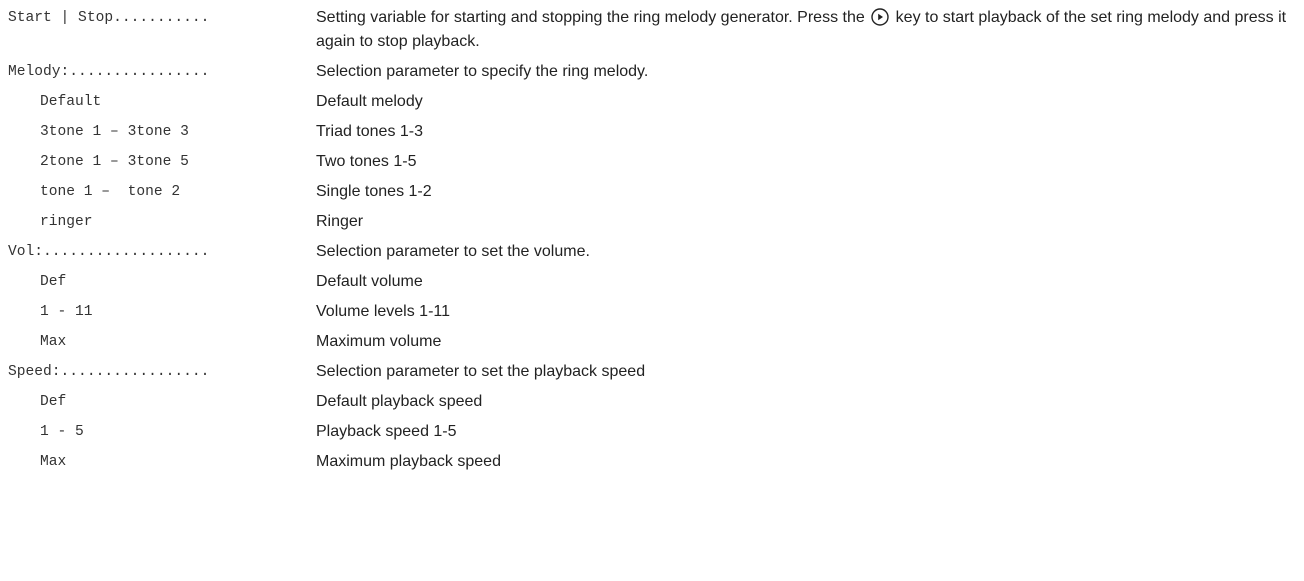 This screenshot has width=1304, height=581. What do you see at coordinates (653, 402) in the screenshot?
I see `option-row: Def Default playback speed` at bounding box center [653, 402].